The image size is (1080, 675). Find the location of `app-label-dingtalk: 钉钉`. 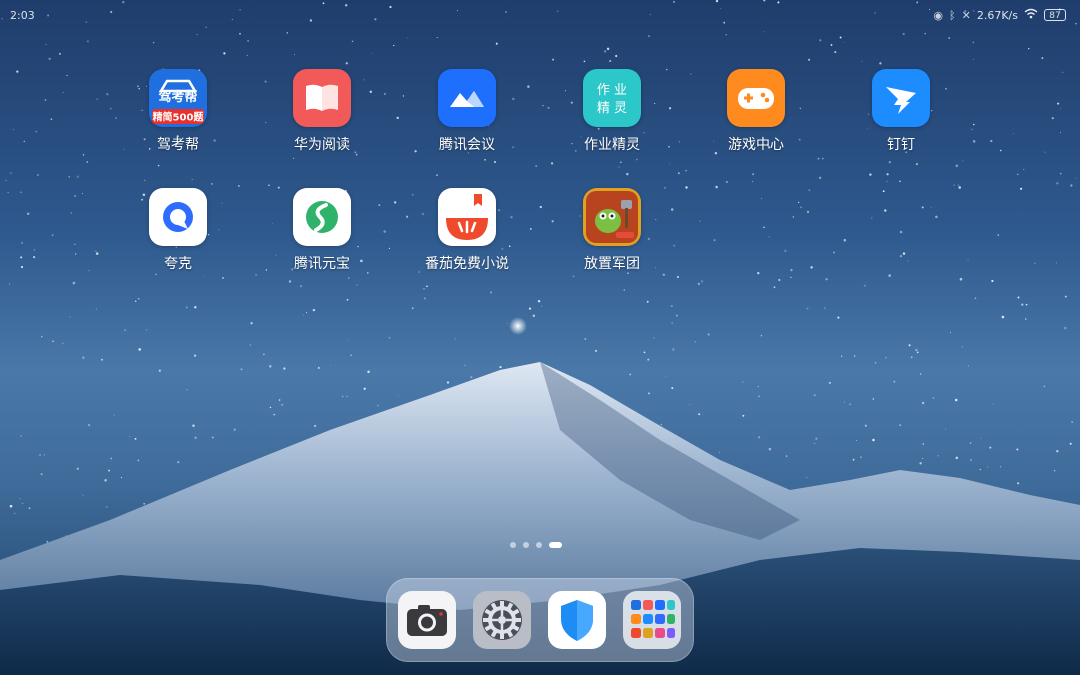

app-label-dingtalk: 钉钉 is located at coordinates (901, 145).